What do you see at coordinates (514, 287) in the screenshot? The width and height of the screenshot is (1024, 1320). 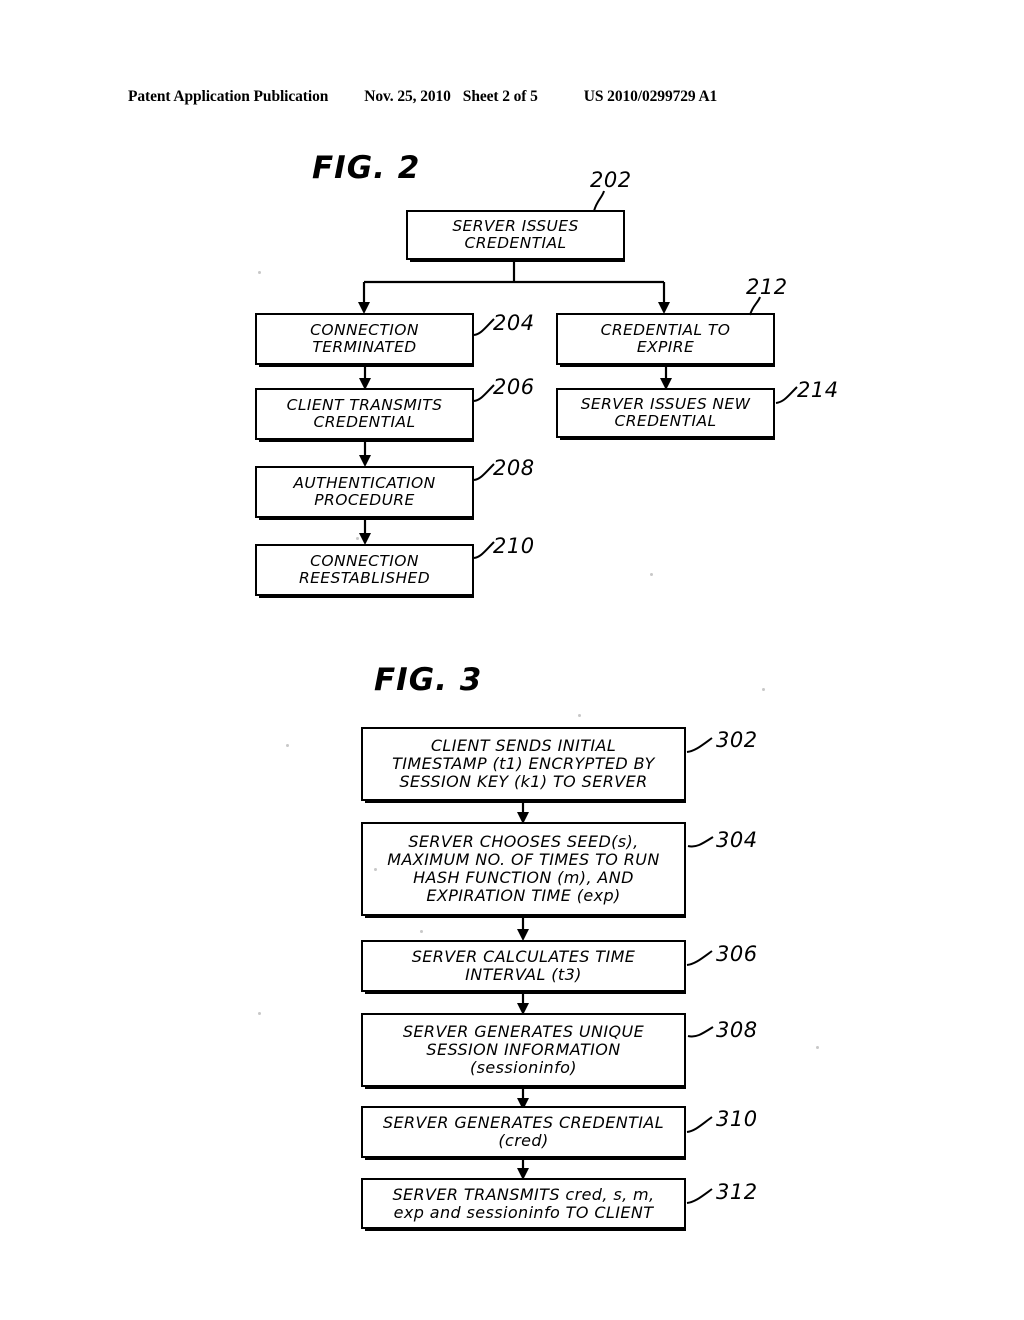 I see `connector-202-split` at bounding box center [514, 287].